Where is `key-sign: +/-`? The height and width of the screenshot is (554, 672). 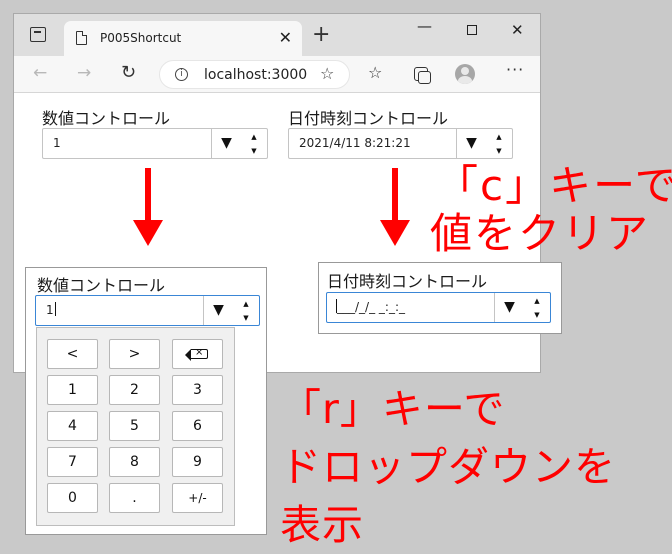 key-sign: +/- is located at coordinates (197, 498).